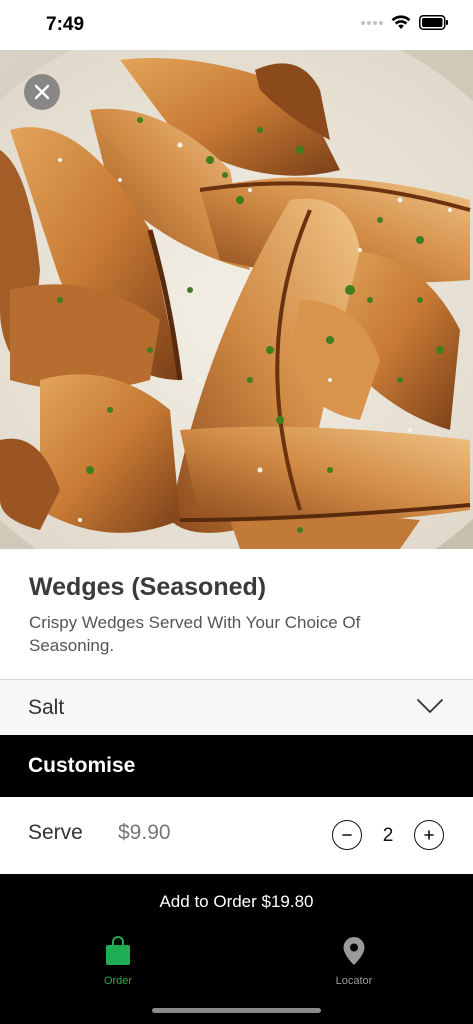 The width and height of the screenshot is (473, 1024). Describe the element at coordinates (354, 981) in the screenshot. I see `tab-locator-label: Locator` at that location.